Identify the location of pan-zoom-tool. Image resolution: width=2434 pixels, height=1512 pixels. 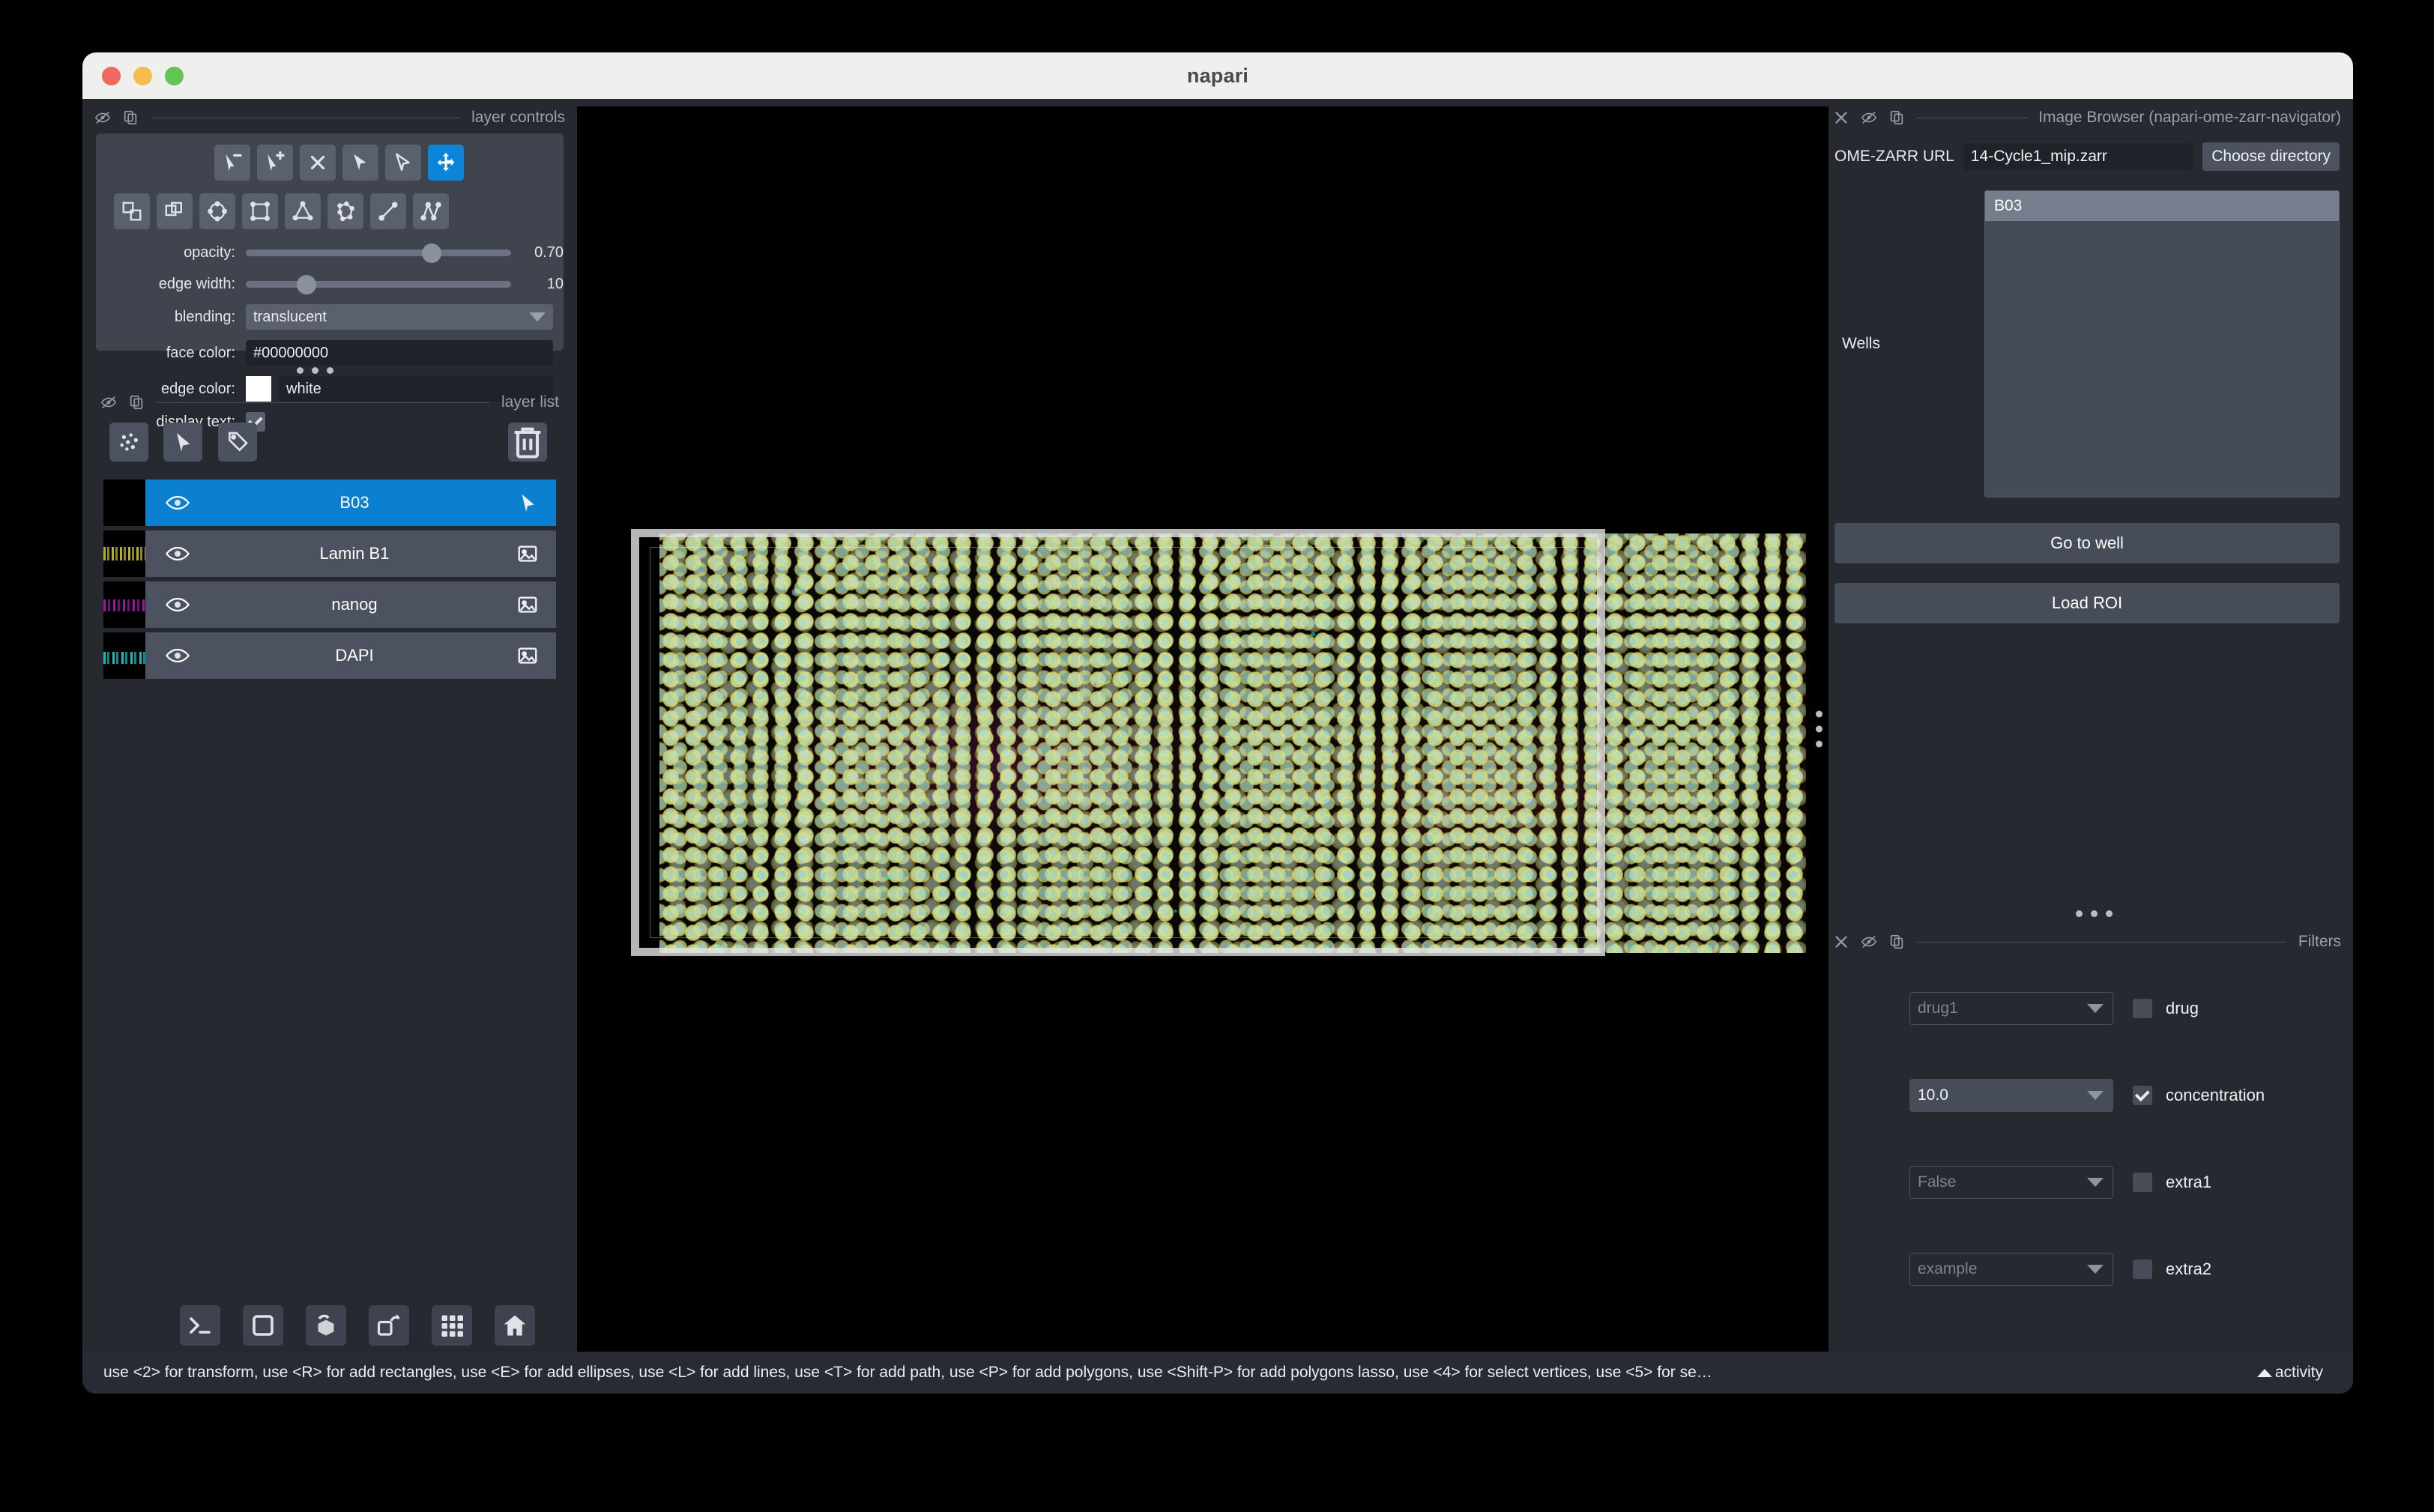
(446, 163).